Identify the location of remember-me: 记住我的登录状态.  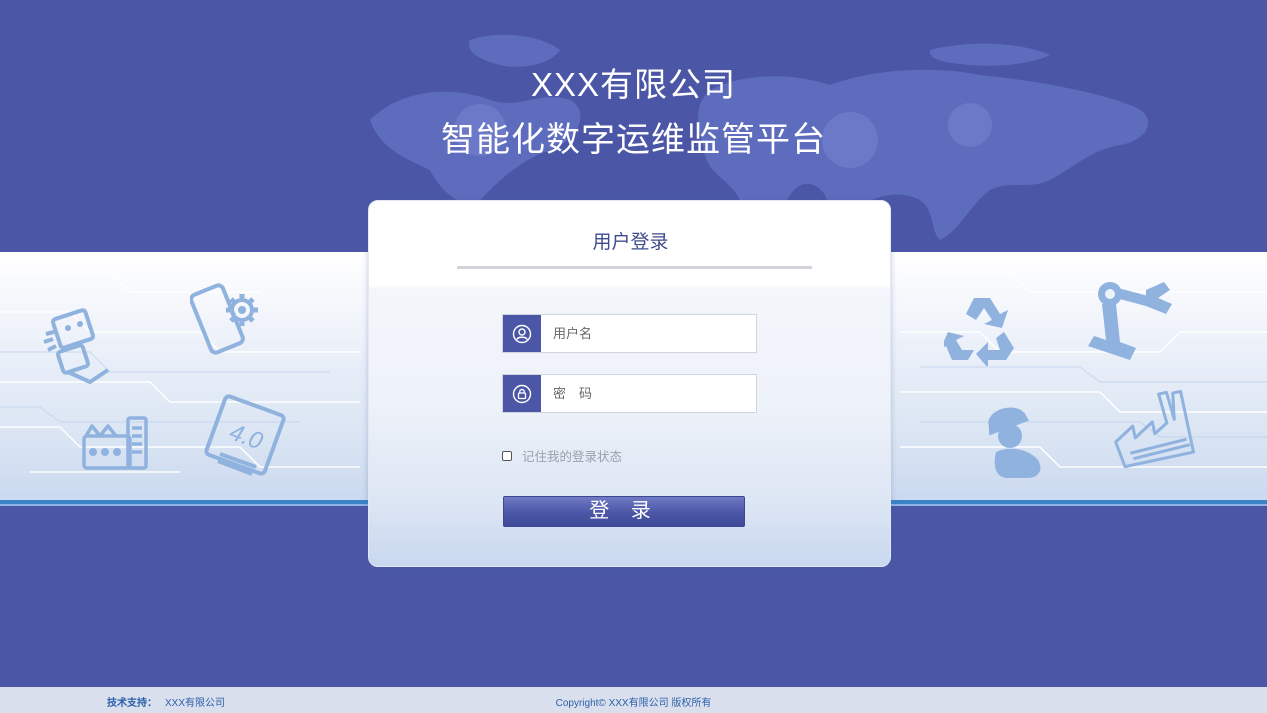
(562, 455).